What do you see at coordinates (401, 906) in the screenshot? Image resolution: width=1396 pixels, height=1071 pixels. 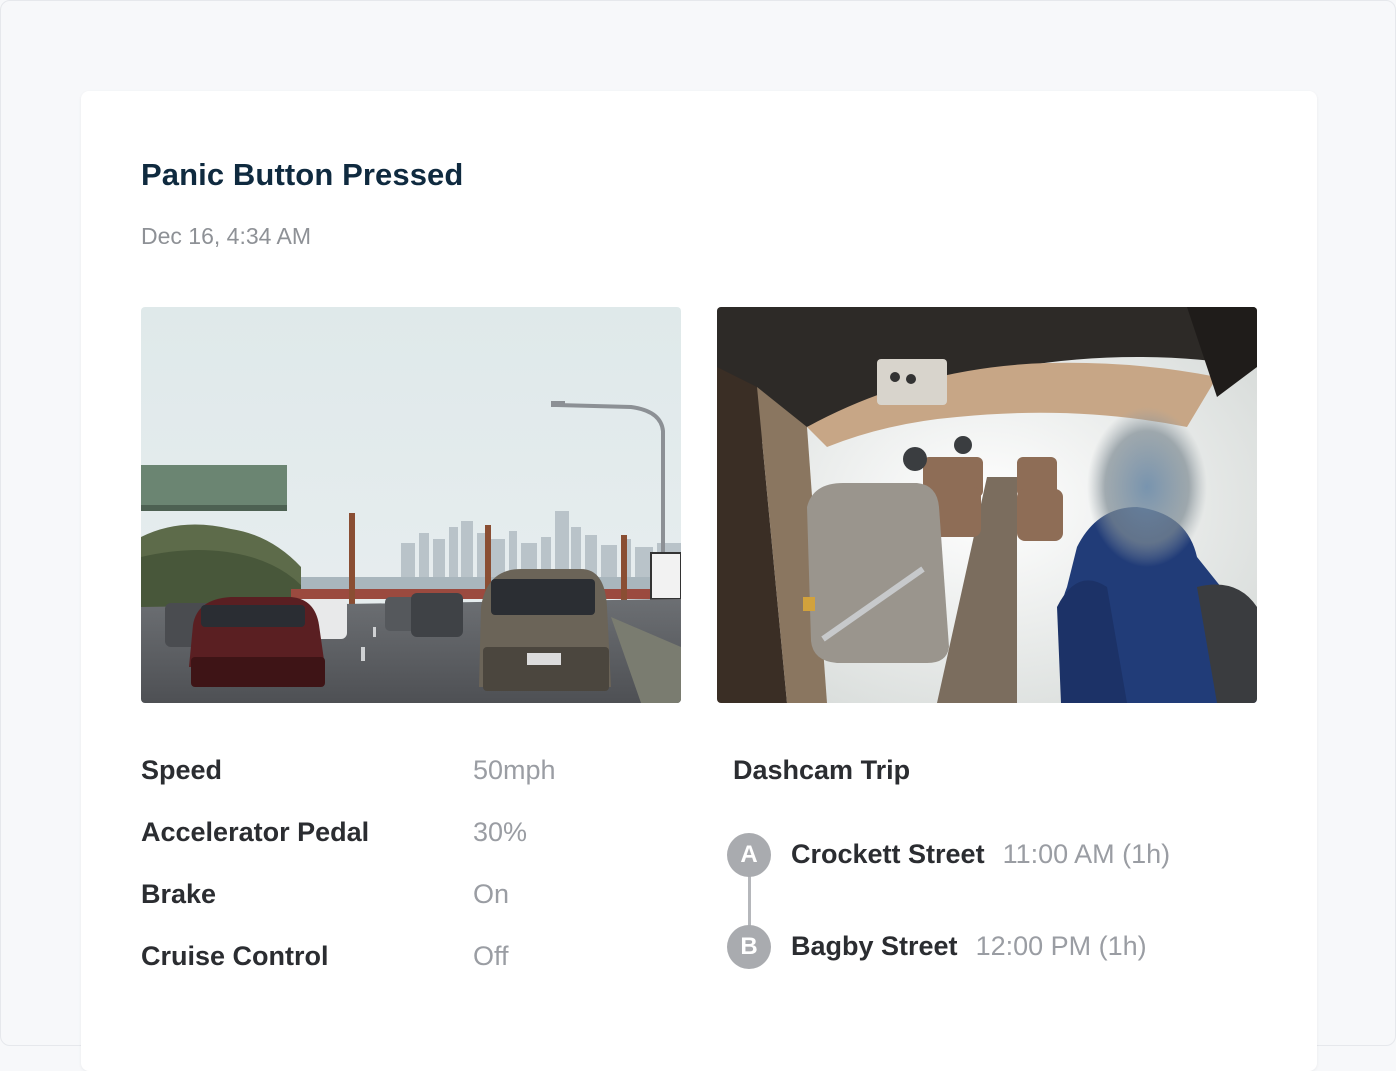 I see `stat-row-brake: Brake On` at bounding box center [401, 906].